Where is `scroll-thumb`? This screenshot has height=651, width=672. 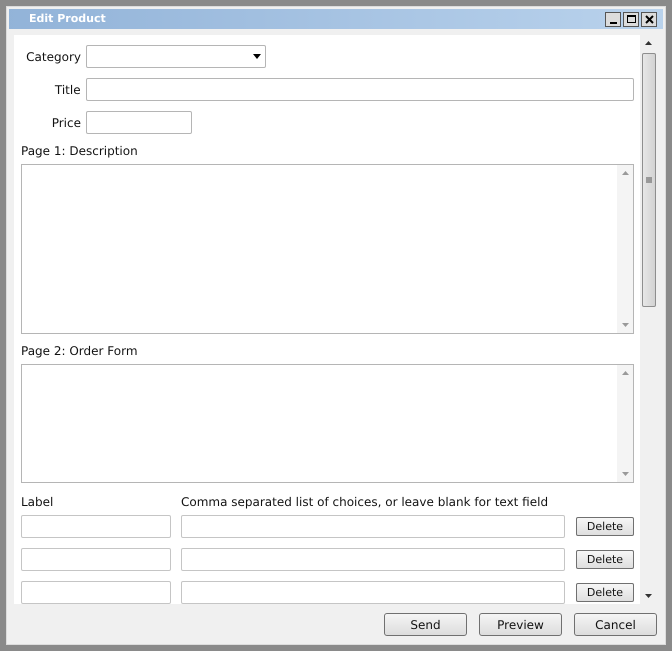
scroll-thumb is located at coordinates (649, 180).